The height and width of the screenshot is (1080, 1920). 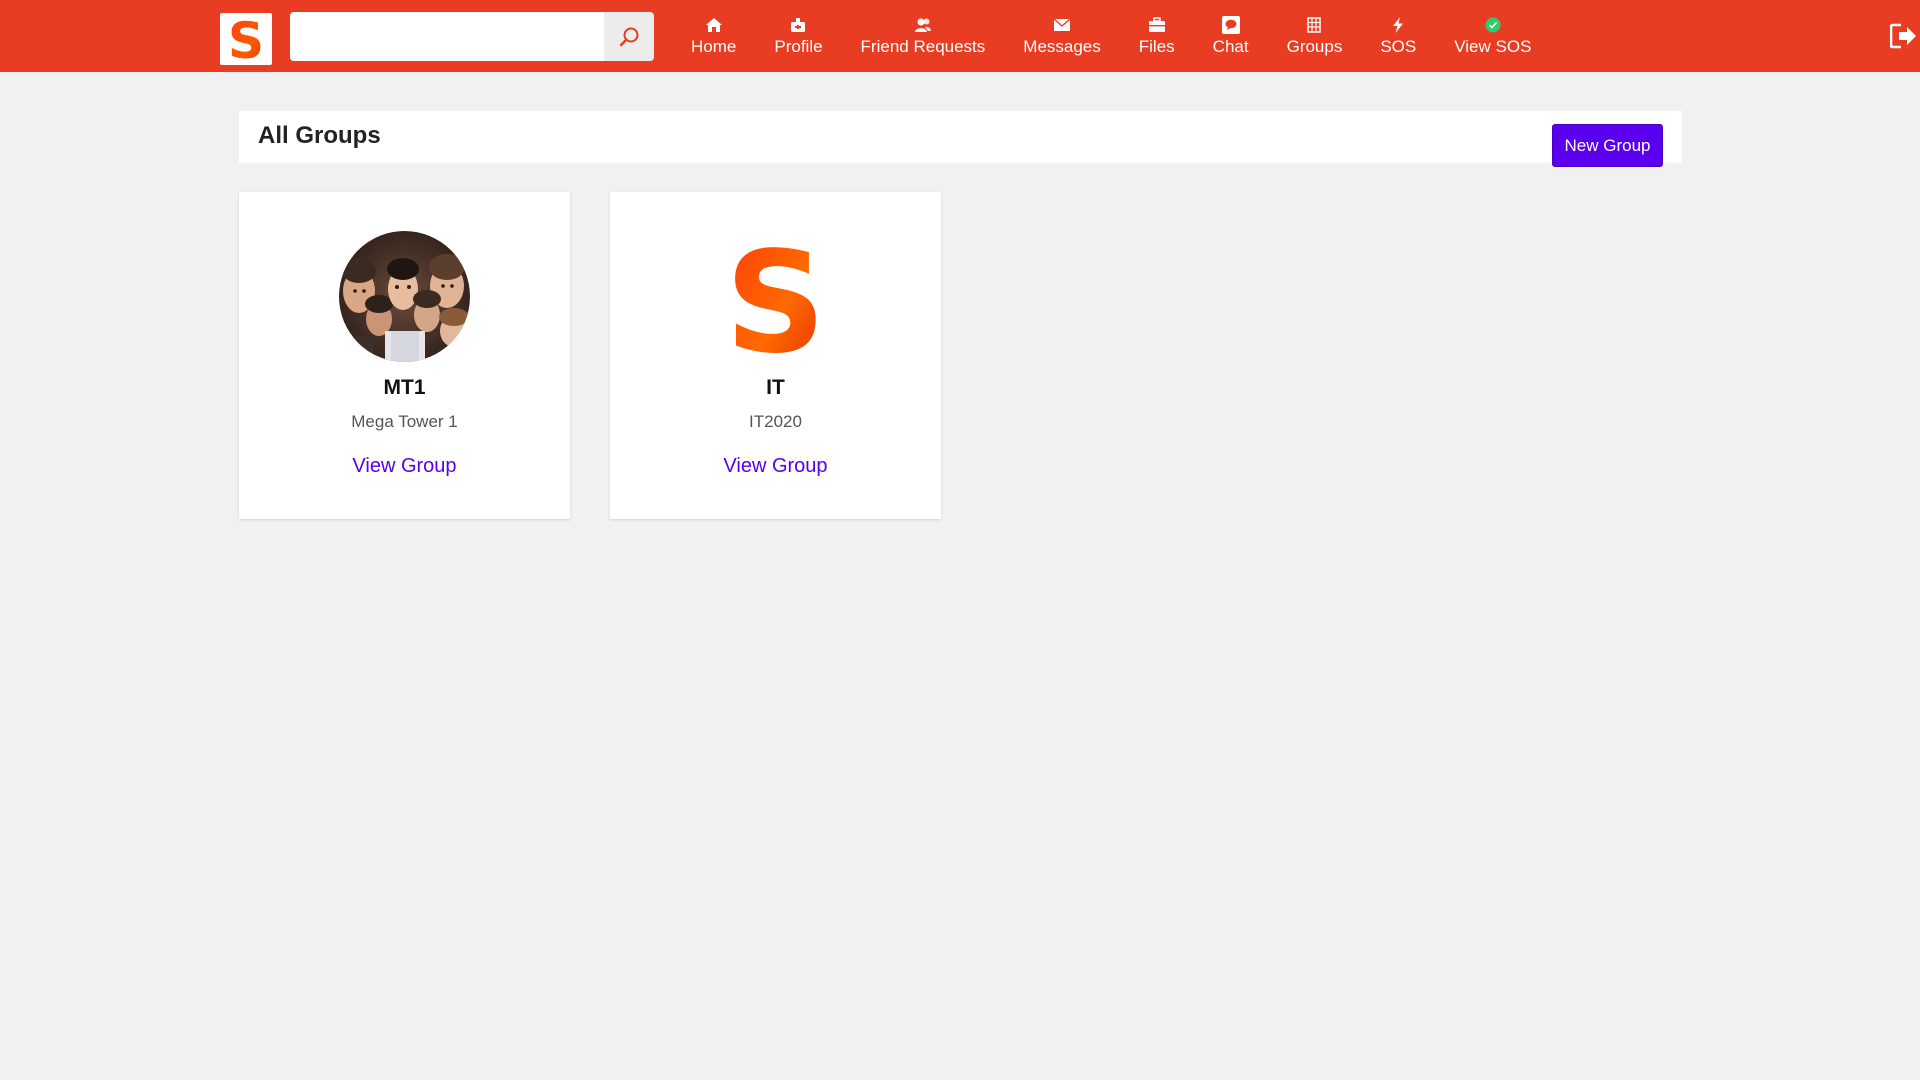 What do you see at coordinates (1493, 25) in the screenshot?
I see `green-dot-icon` at bounding box center [1493, 25].